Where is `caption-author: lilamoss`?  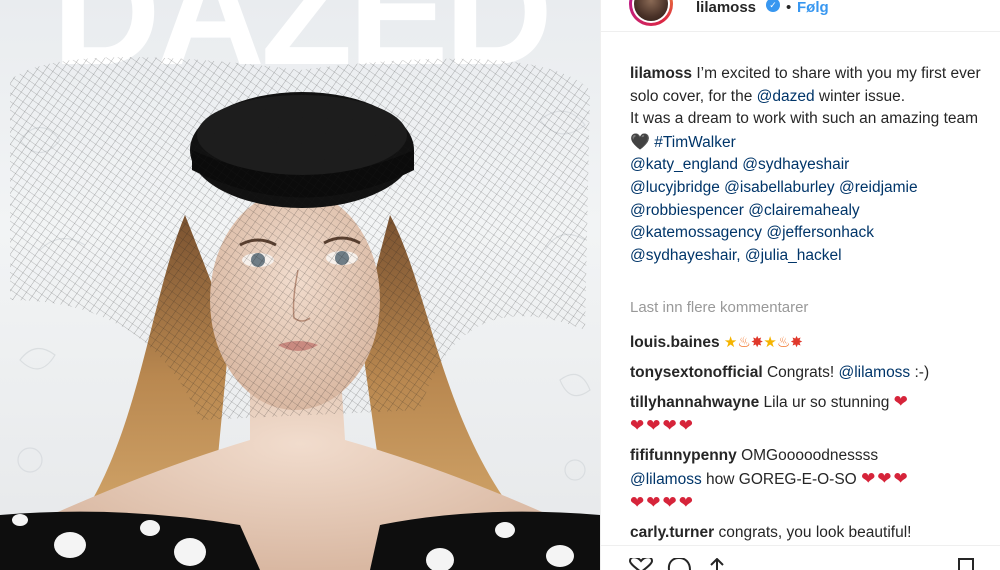 caption-author: lilamoss is located at coordinates (661, 73).